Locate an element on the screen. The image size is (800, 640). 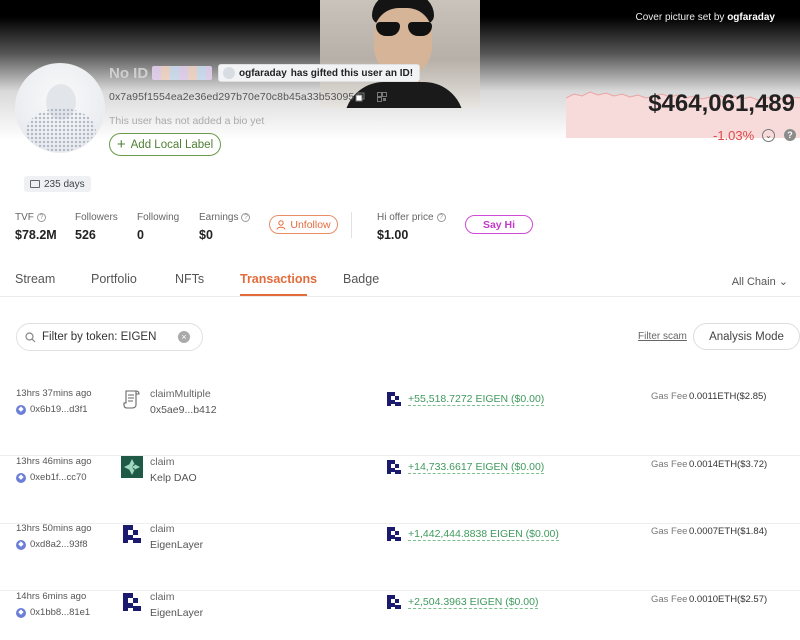
tx-hash: ◆ 0x6b19...d3f1 is located at coordinates (52, 409).